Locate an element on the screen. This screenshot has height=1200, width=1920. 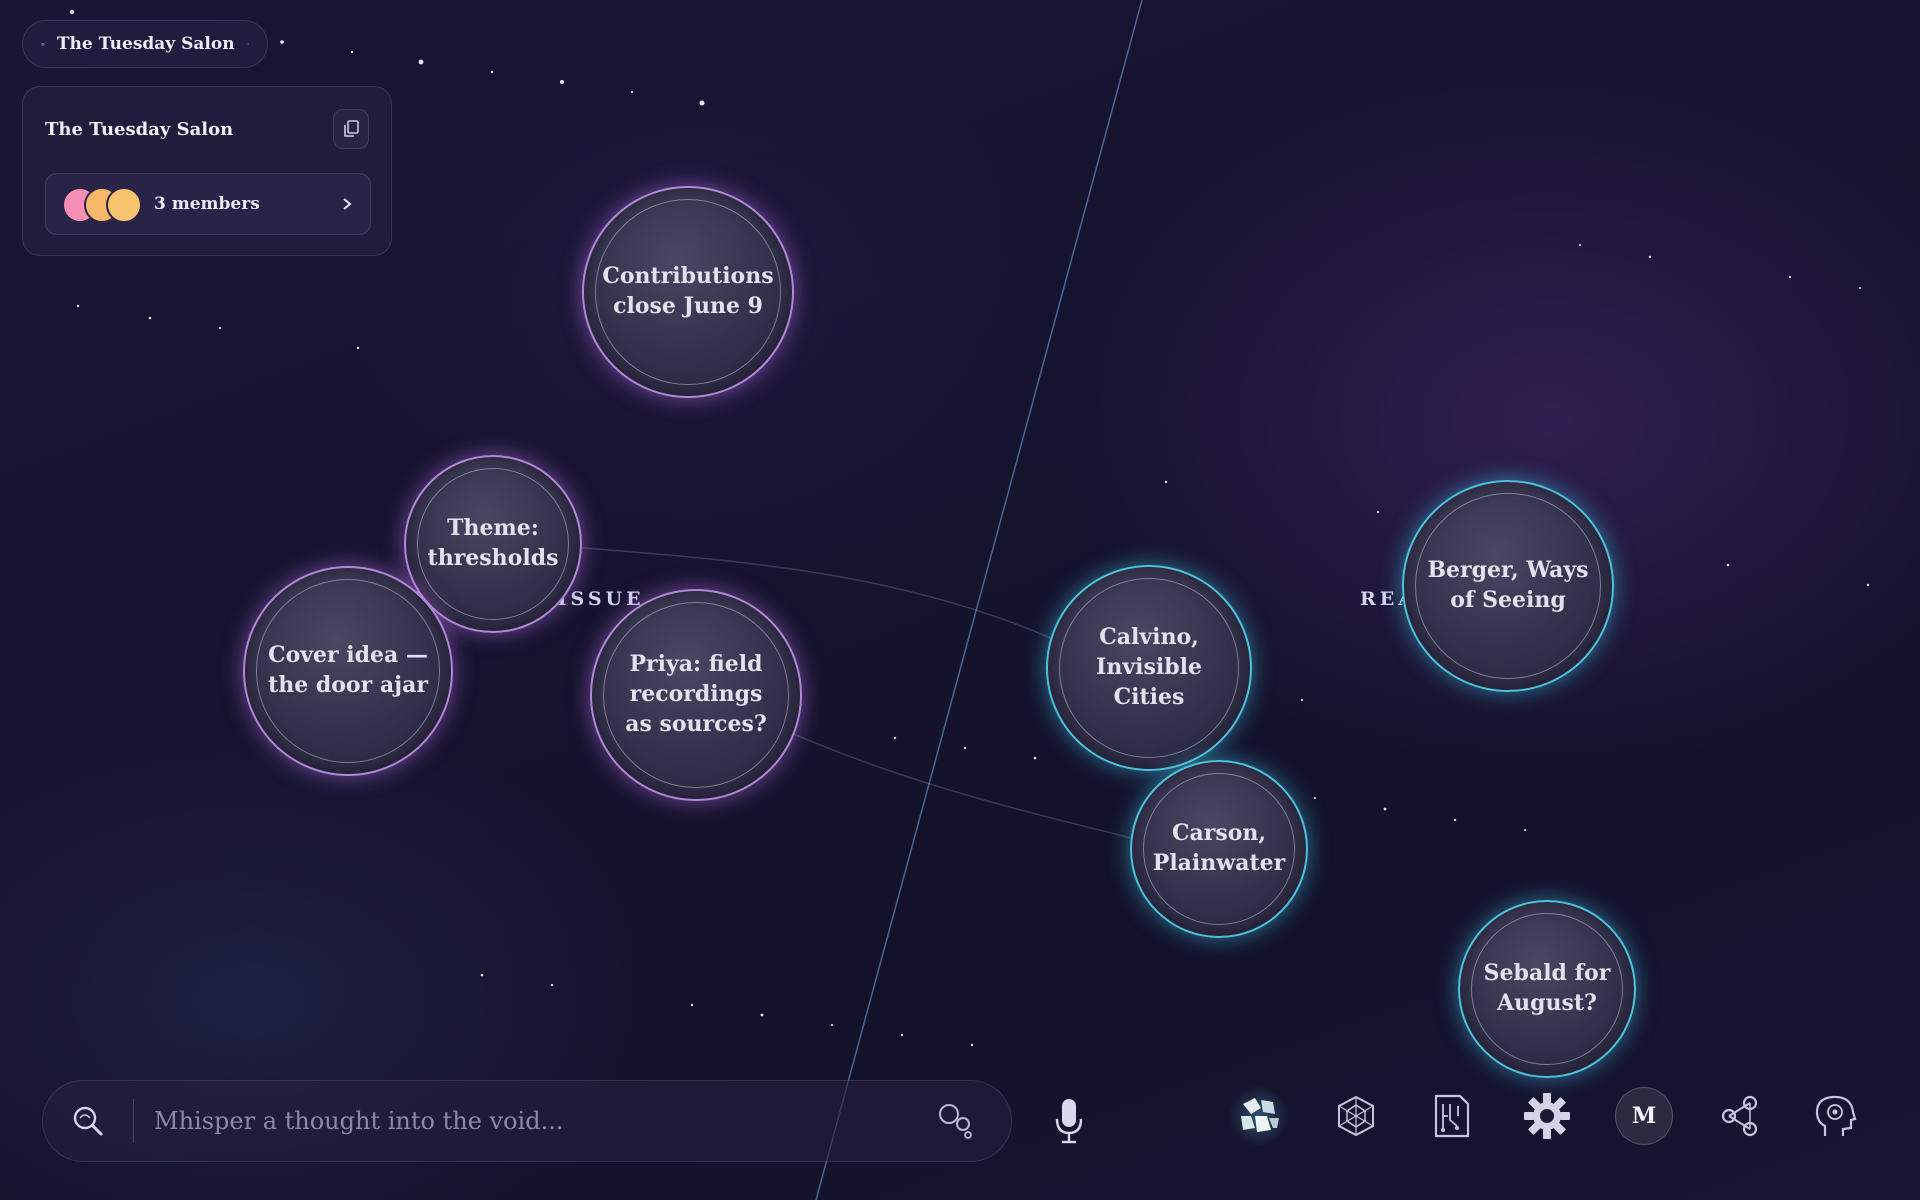
thought-bubble-berger: Berger, Ways of Seeing is located at coordinates (1508, 586).